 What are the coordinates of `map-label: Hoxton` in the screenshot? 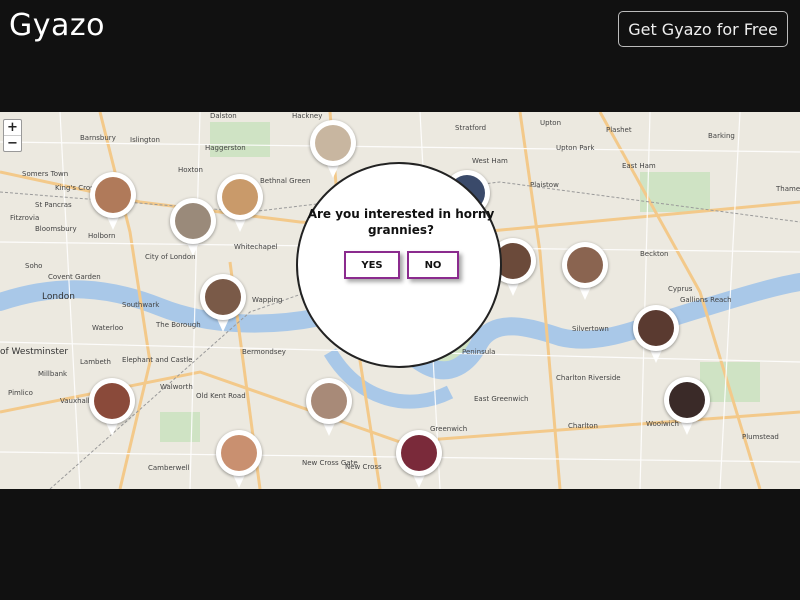 It's located at (190, 170).